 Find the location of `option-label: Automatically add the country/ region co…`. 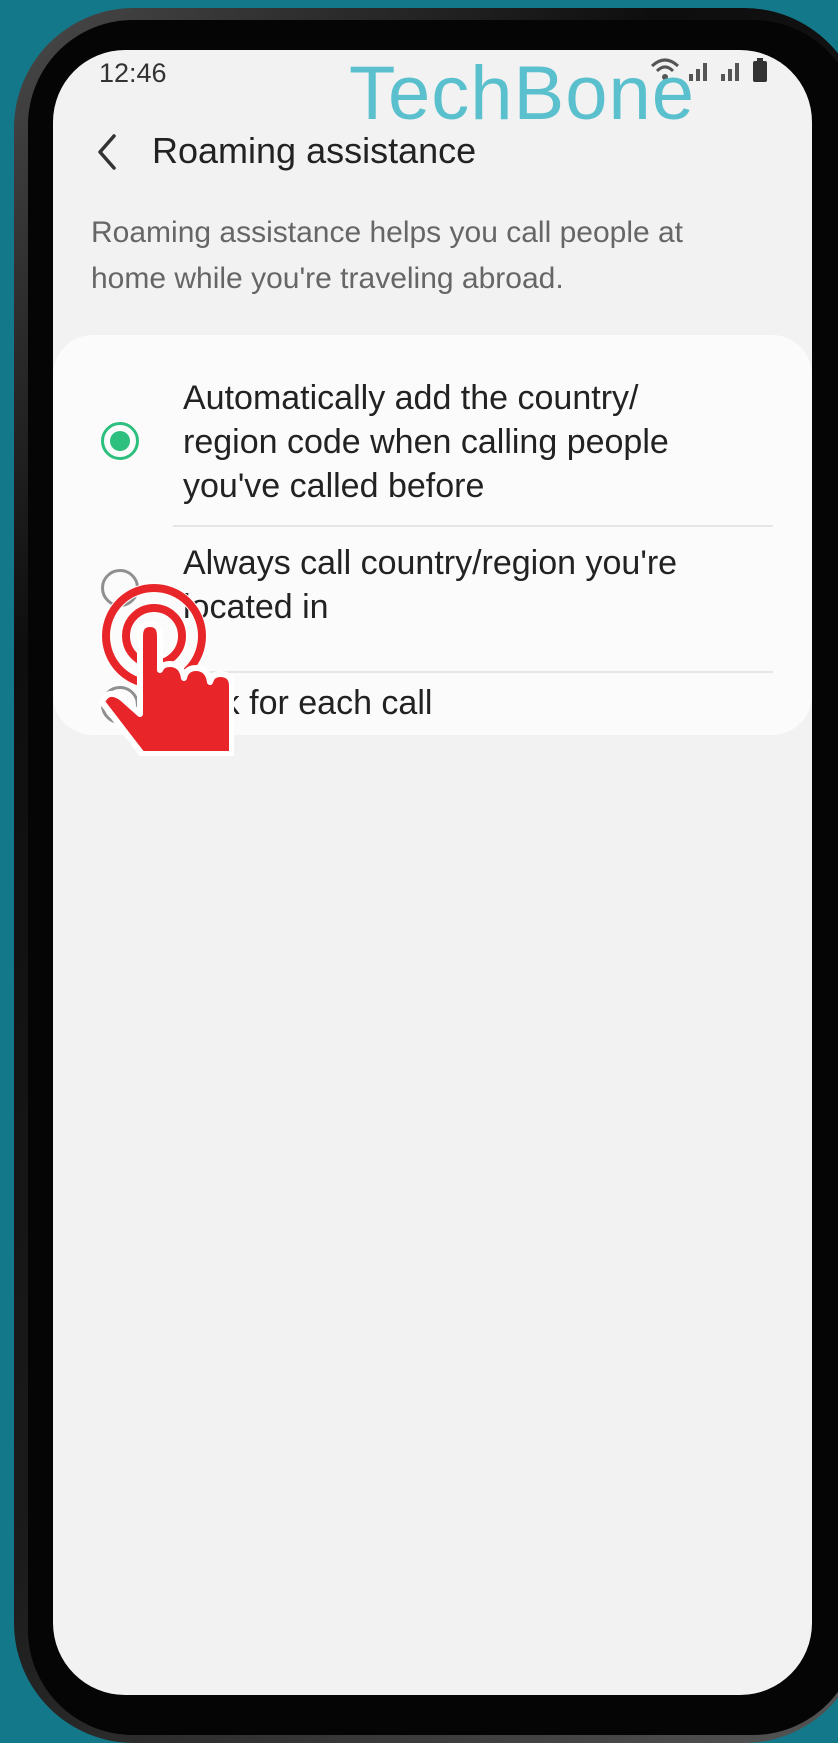

option-label: Automatically add the country/ region co… is located at coordinates (426, 442).